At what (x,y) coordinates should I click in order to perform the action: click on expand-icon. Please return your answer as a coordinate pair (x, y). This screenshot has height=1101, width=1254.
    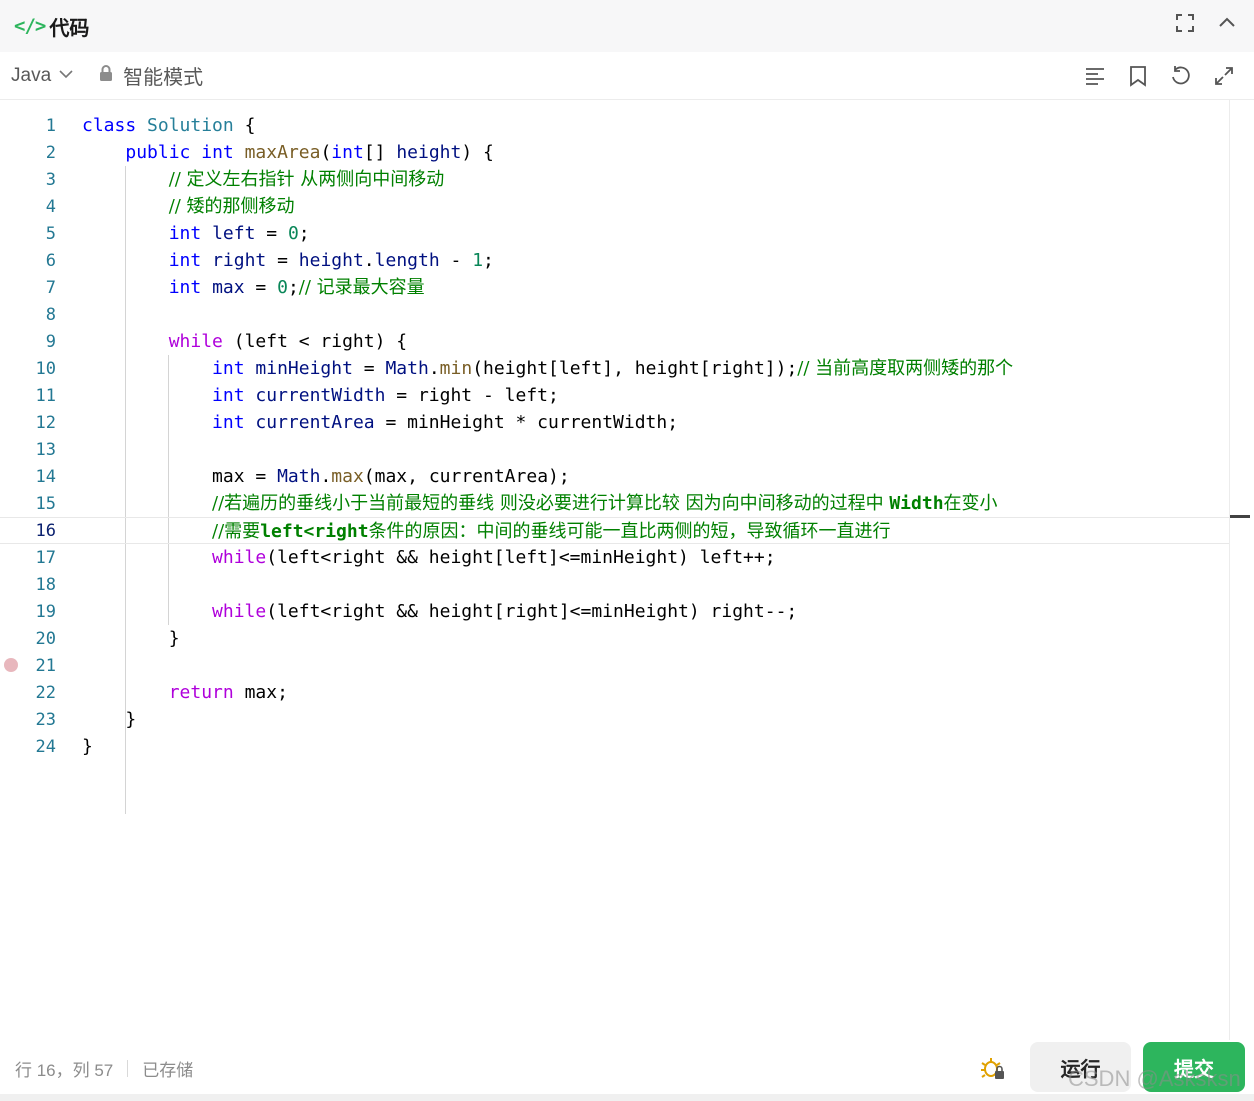
    Looking at the image, I should click on (1224, 76).